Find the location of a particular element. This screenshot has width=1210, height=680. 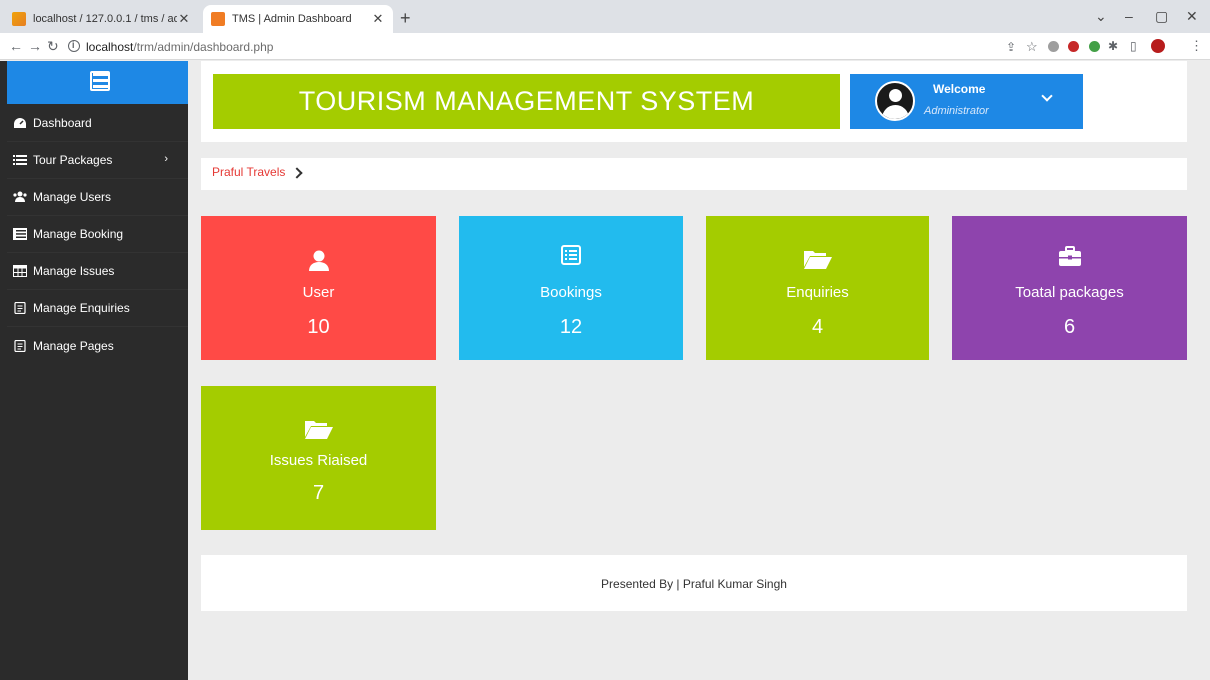

back-icon: ← is located at coordinates (16, 46).